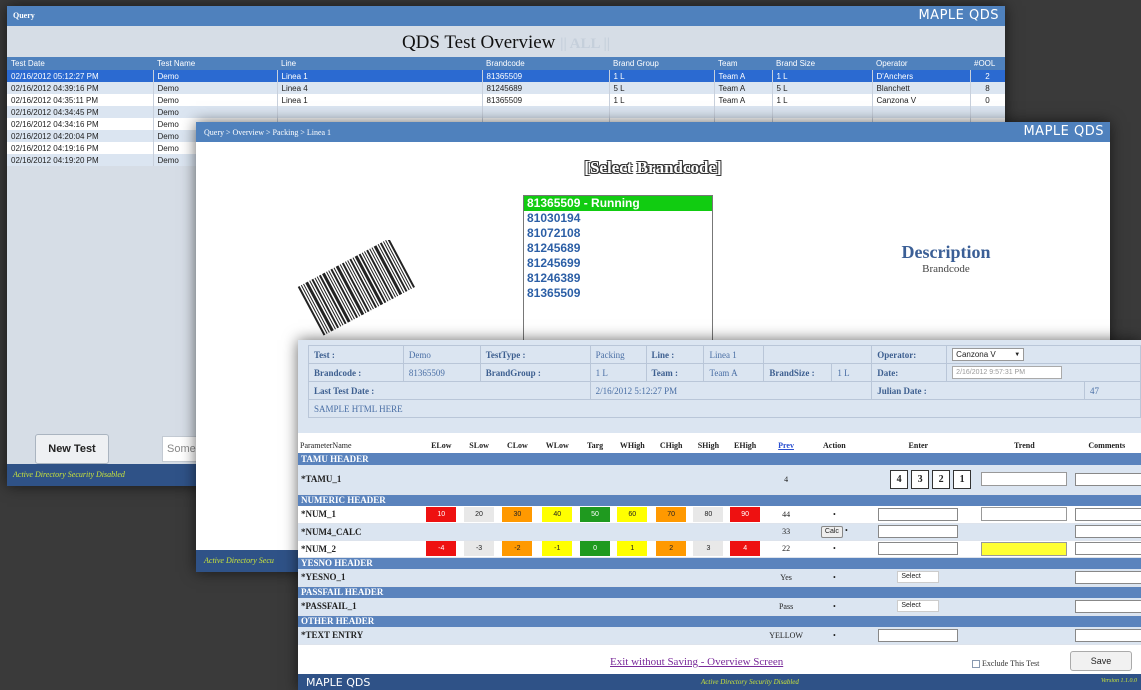 The width and height of the screenshot is (1141, 690). What do you see at coordinates (80, 63) in the screenshot?
I see `column-header: Test Date` at bounding box center [80, 63].